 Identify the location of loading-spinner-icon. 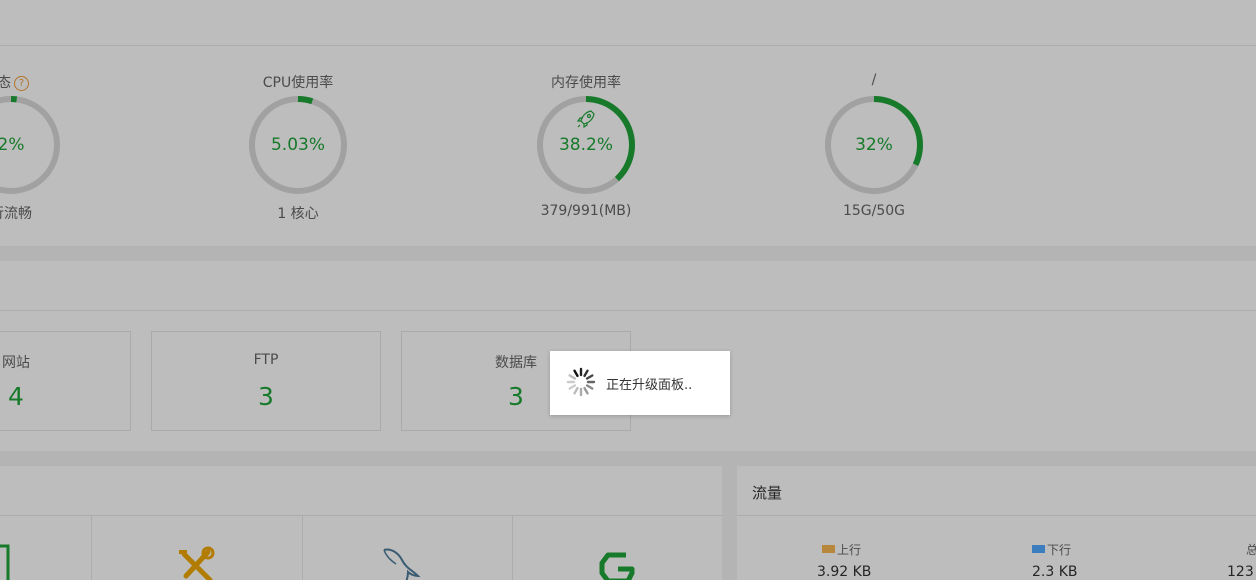
(581, 382).